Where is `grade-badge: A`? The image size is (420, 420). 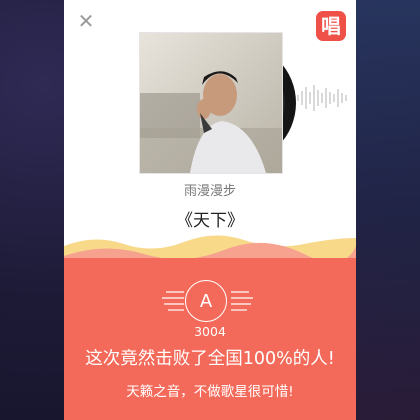 grade-badge: A is located at coordinates (206, 301).